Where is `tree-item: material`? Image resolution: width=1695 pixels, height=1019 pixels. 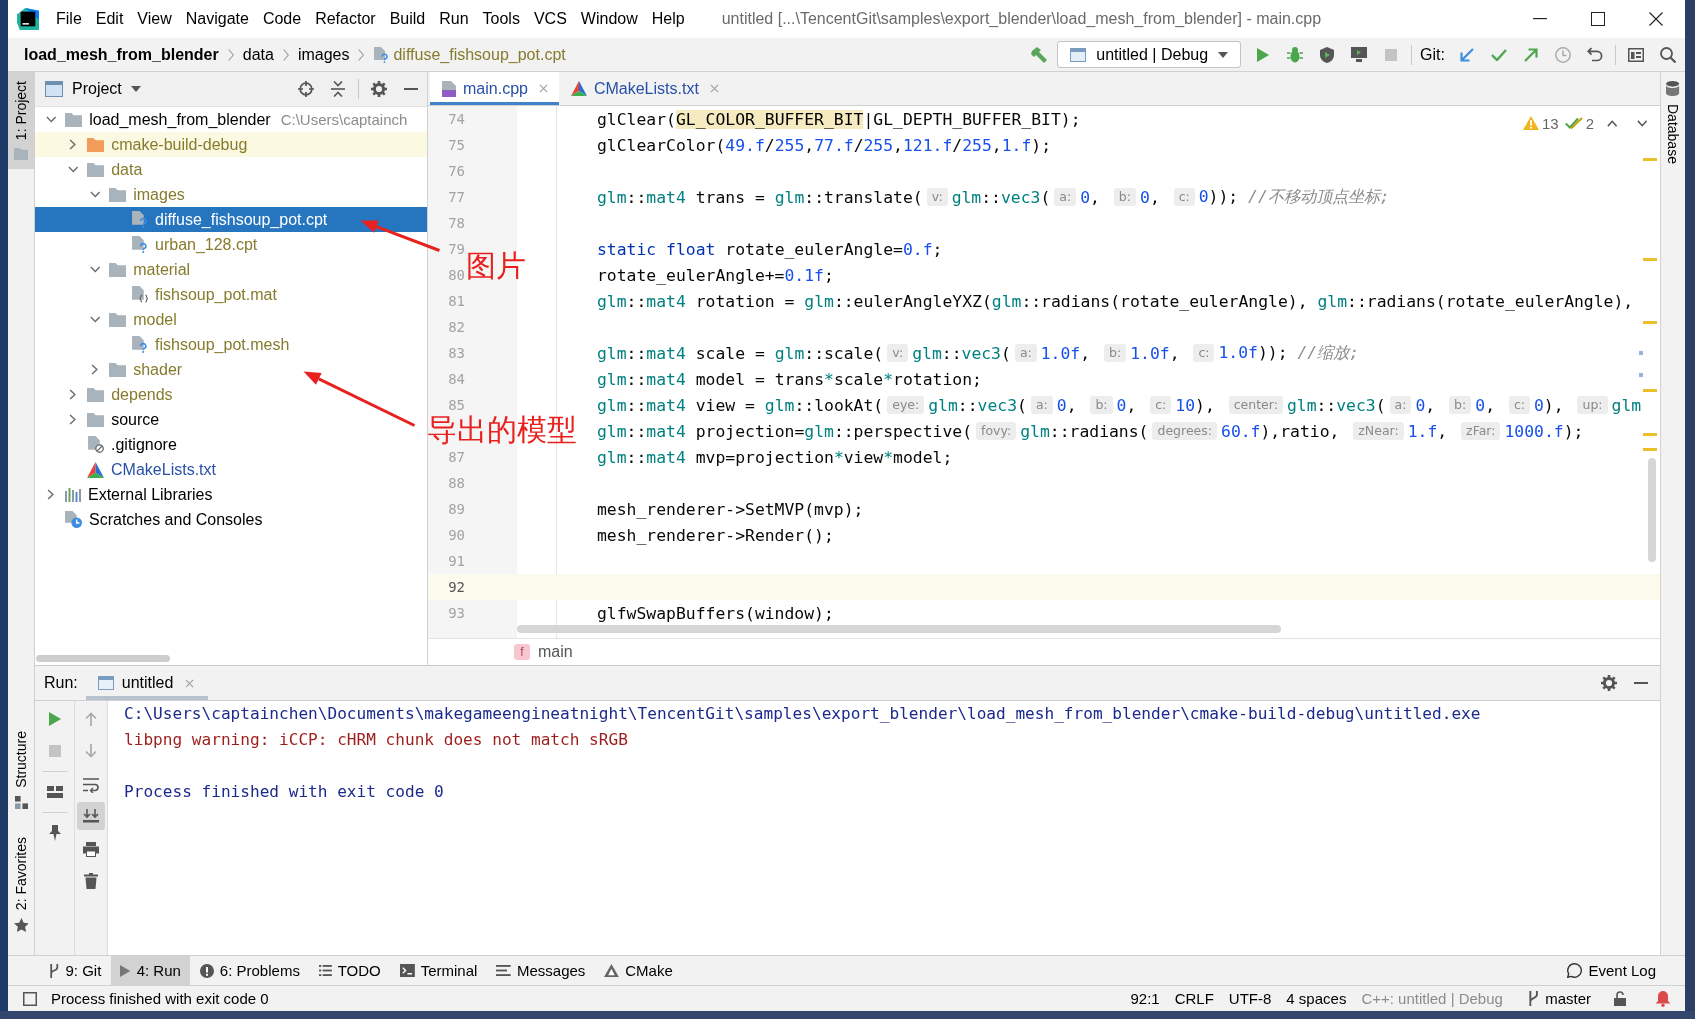 tree-item: material is located at coordinates (231, 269).